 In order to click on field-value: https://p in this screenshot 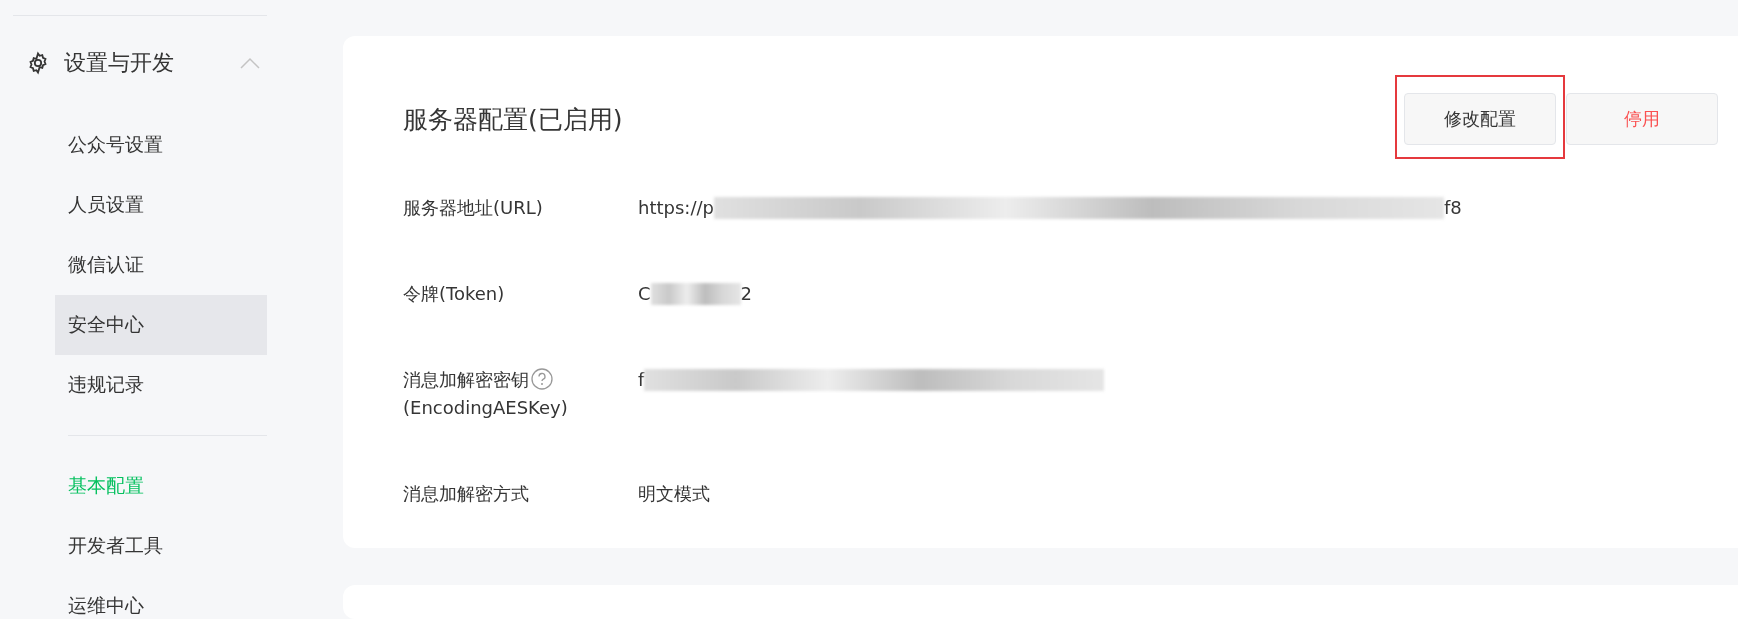, I will do `click(676, 208)`.